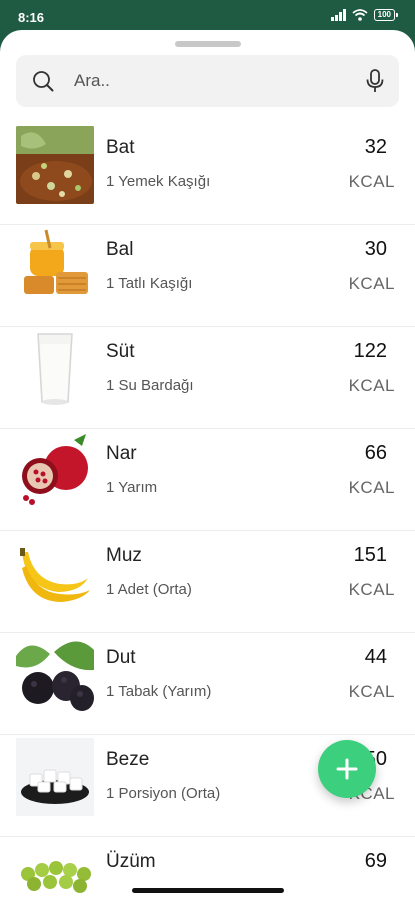  What do you see at coordinates (149, 283) in the screenshot?
I see `food-portion: 1 Tatlı Kaşığı` at bounding box center [149, 283].